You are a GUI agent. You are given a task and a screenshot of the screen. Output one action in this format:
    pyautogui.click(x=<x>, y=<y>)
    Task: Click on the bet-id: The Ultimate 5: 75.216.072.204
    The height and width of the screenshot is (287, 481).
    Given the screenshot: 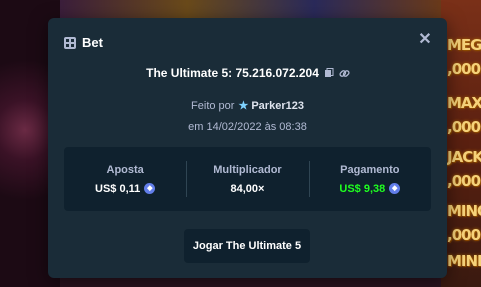 What is the action you would take?
    pyautogui.click(x=232, y=73)
    